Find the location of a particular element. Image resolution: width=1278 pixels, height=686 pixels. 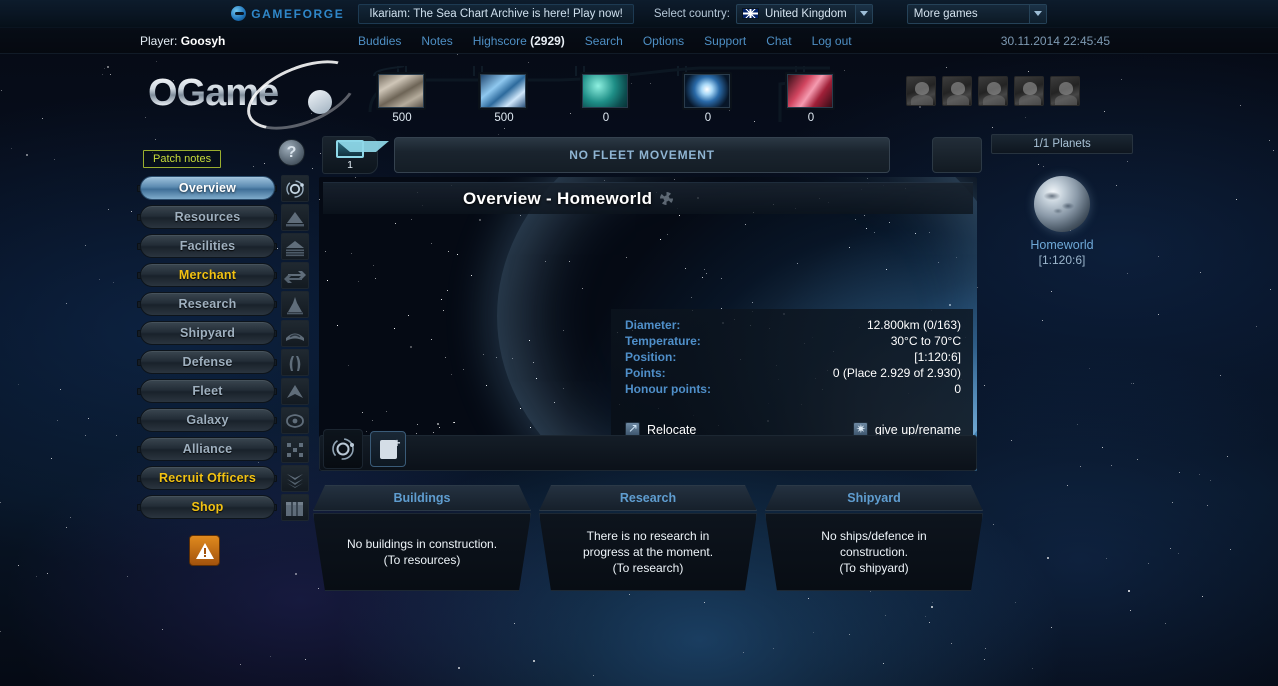

sidebar-item-recruit-officers: Recruit Officers is located at coordinates (226, 480).